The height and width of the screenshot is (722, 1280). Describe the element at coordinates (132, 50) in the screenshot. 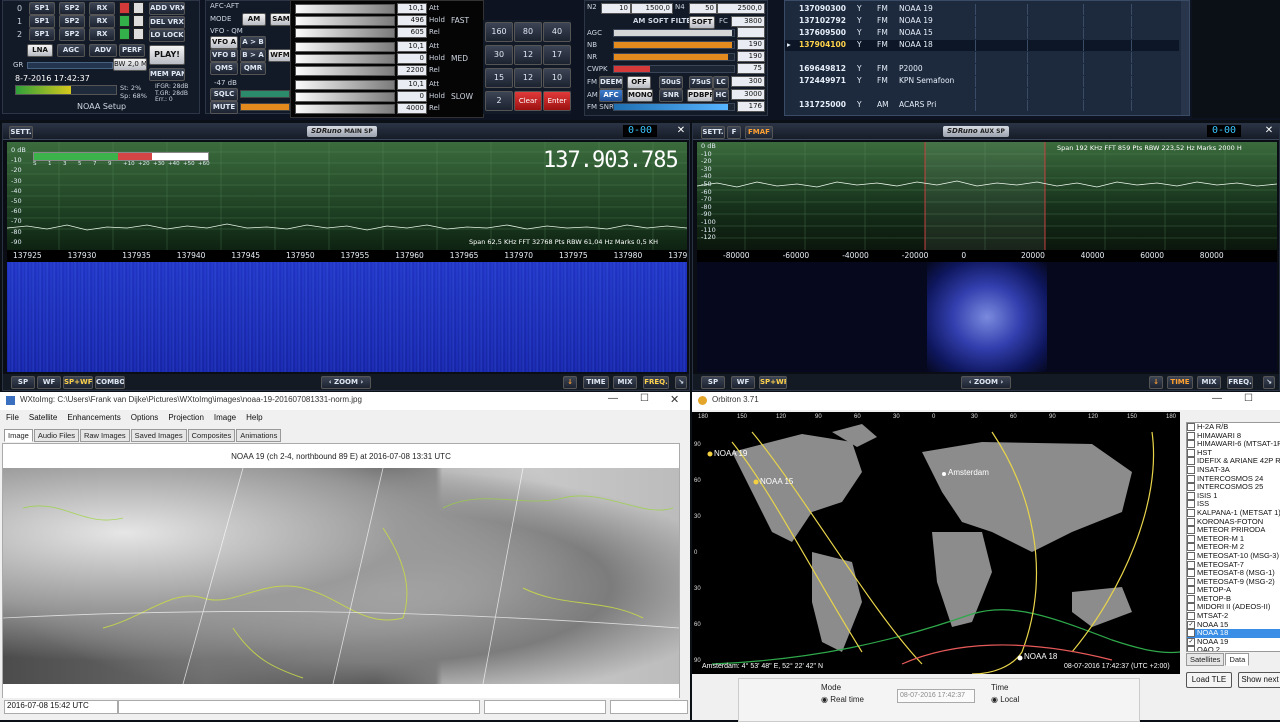

I see `perf-button: PERF` at that location.